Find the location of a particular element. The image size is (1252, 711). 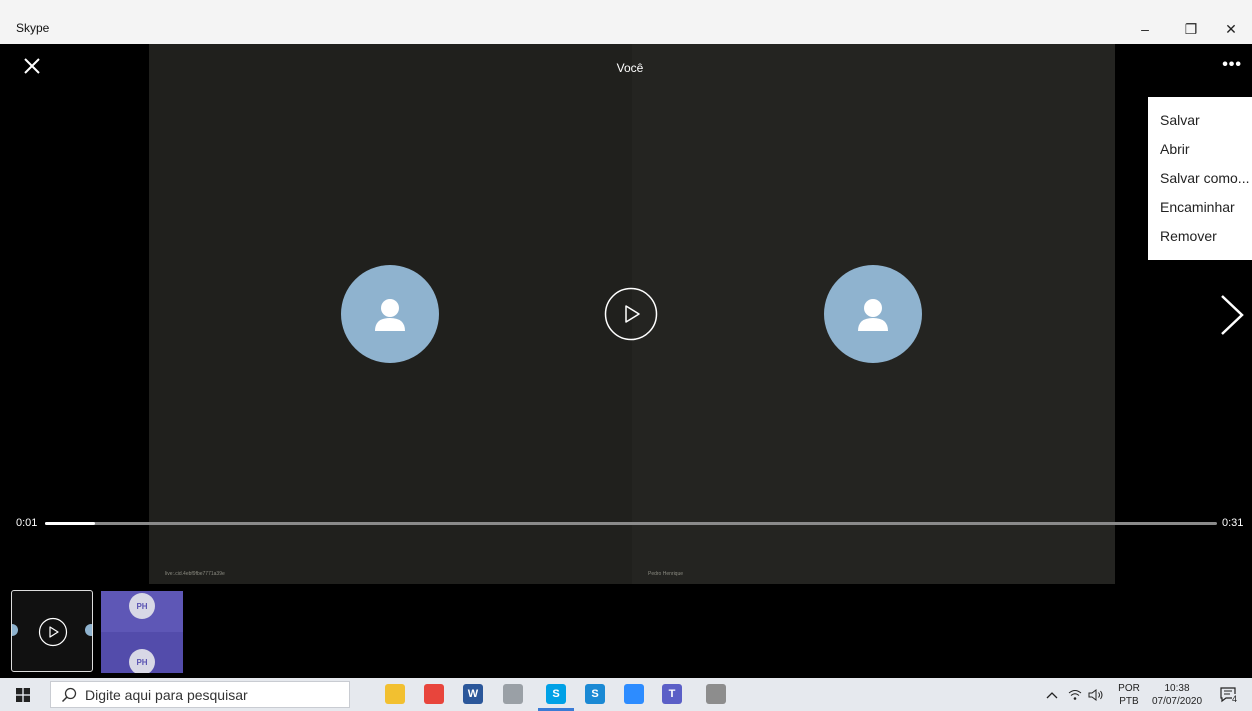

menu-item-abrir: Abrir is located at coordinates (1200, 149).